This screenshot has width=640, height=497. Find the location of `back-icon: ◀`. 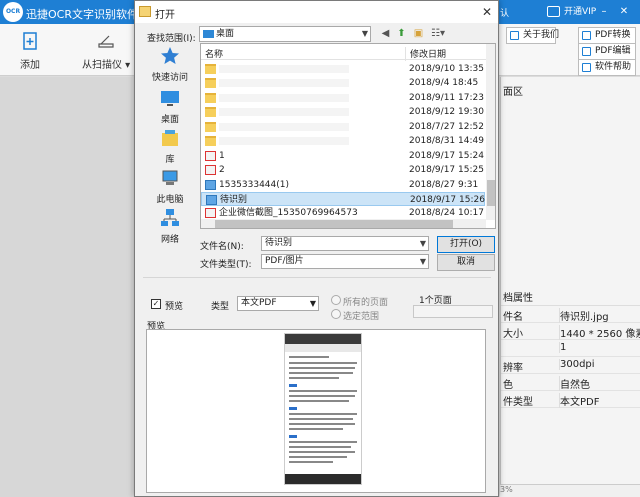

back-icon: ◀ is located at coordinates (385, 33).